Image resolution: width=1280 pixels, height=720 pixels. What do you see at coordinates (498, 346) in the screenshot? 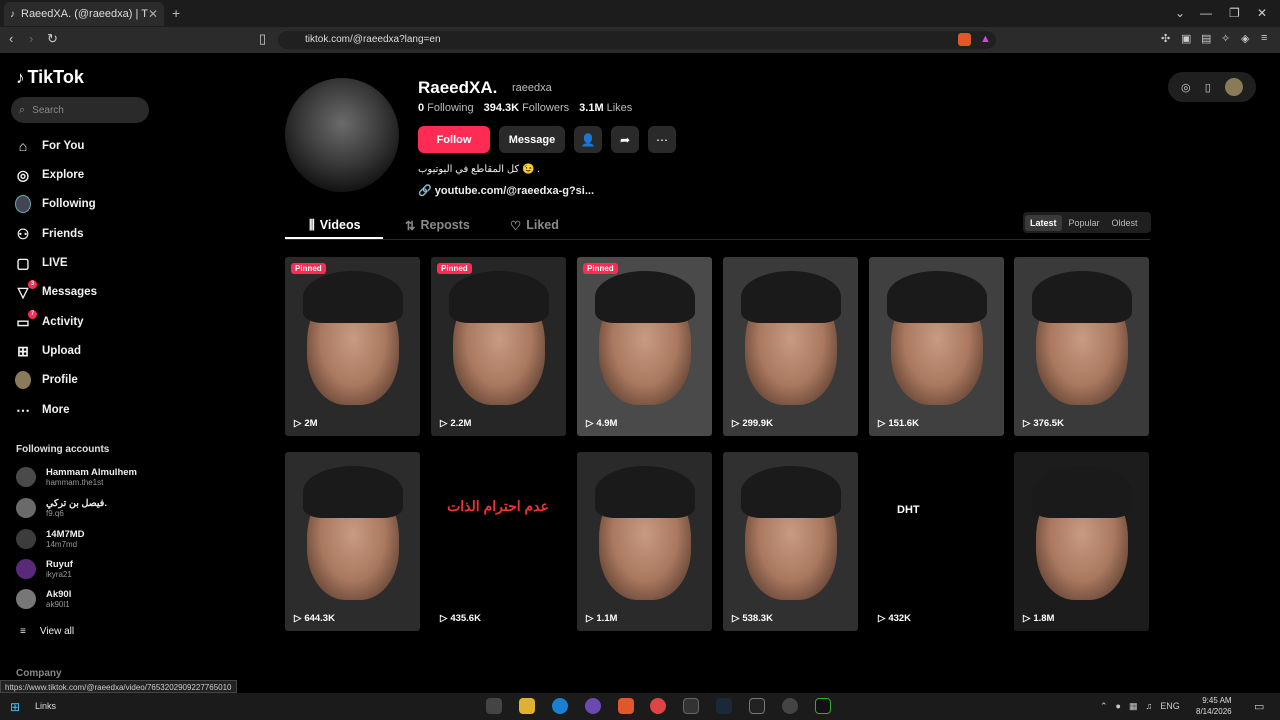
I see `video-card: Pinned ▷ 2.2M` at bounding box center [498, 346].